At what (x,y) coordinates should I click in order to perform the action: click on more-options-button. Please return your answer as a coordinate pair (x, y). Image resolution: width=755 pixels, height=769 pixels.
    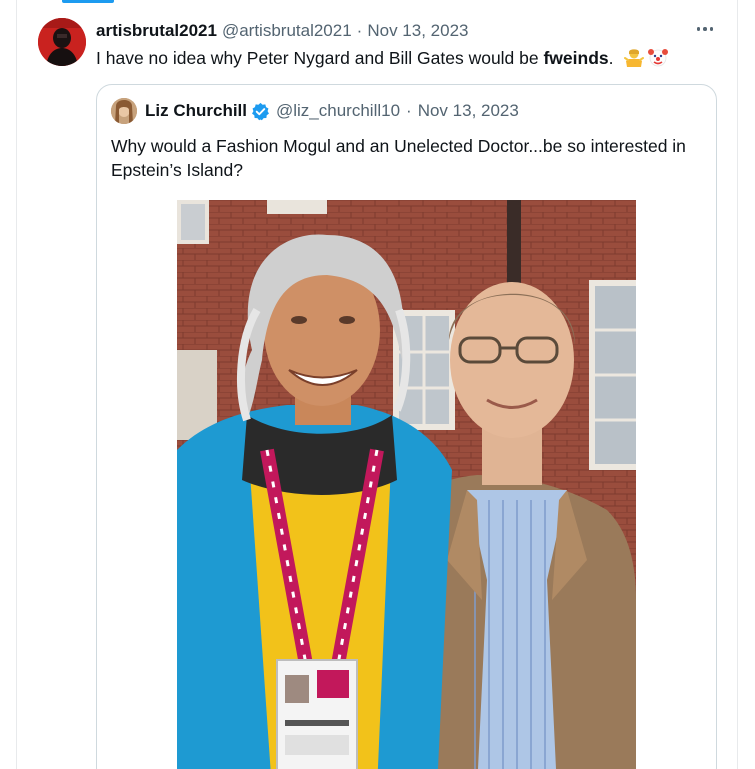
    Looking at the image, I should click on (705, 29).